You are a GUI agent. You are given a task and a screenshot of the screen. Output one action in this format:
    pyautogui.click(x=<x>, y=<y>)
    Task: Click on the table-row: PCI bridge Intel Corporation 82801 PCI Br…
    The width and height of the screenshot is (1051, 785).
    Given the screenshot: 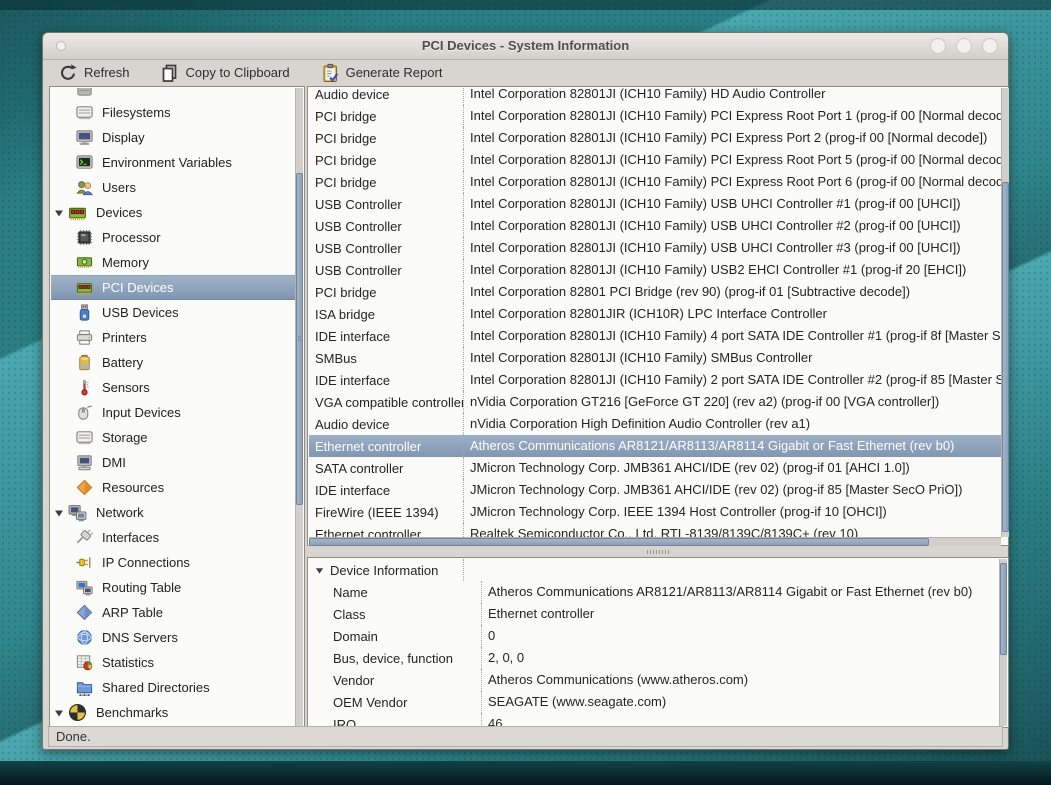 What is the action you would take?
    pyautogui.click(x=655, y=292)
    